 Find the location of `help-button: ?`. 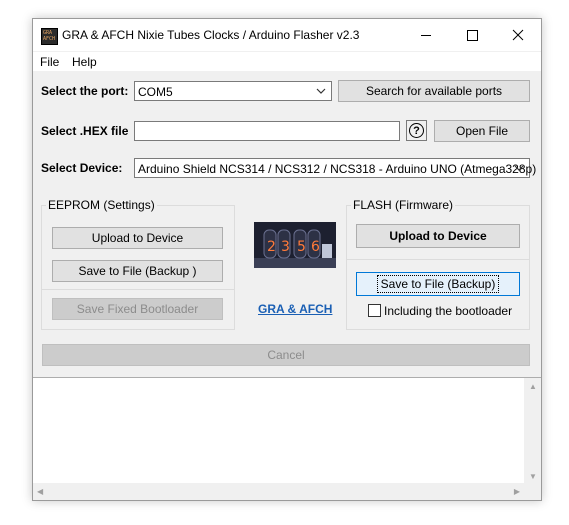

help-button: ? is located at coordinates (416, 130).